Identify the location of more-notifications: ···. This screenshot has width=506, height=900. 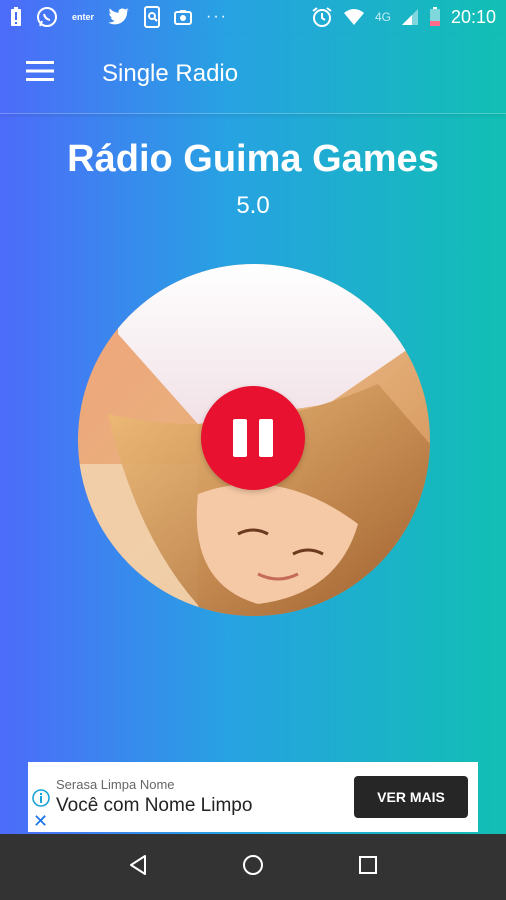
(217, 16).